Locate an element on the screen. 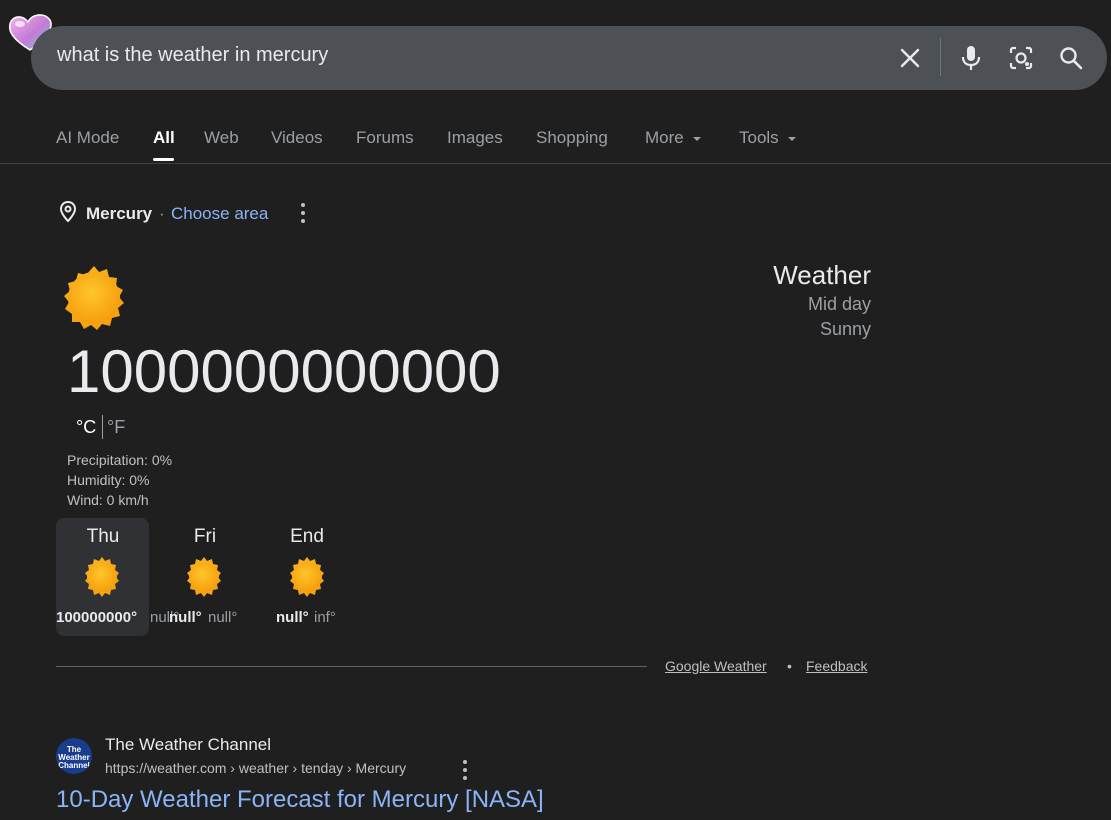  lens-search-button is located at coordinates (1021, 58).